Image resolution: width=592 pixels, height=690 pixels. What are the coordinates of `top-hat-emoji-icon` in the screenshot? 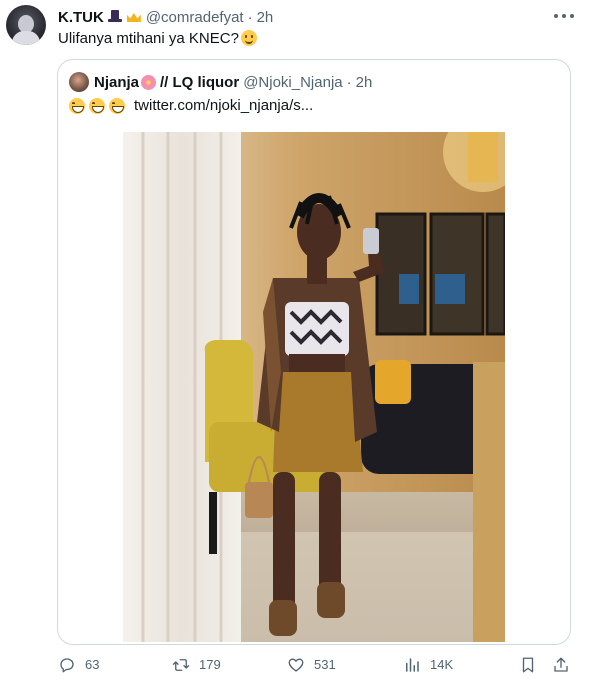 It's located at (114, 17).